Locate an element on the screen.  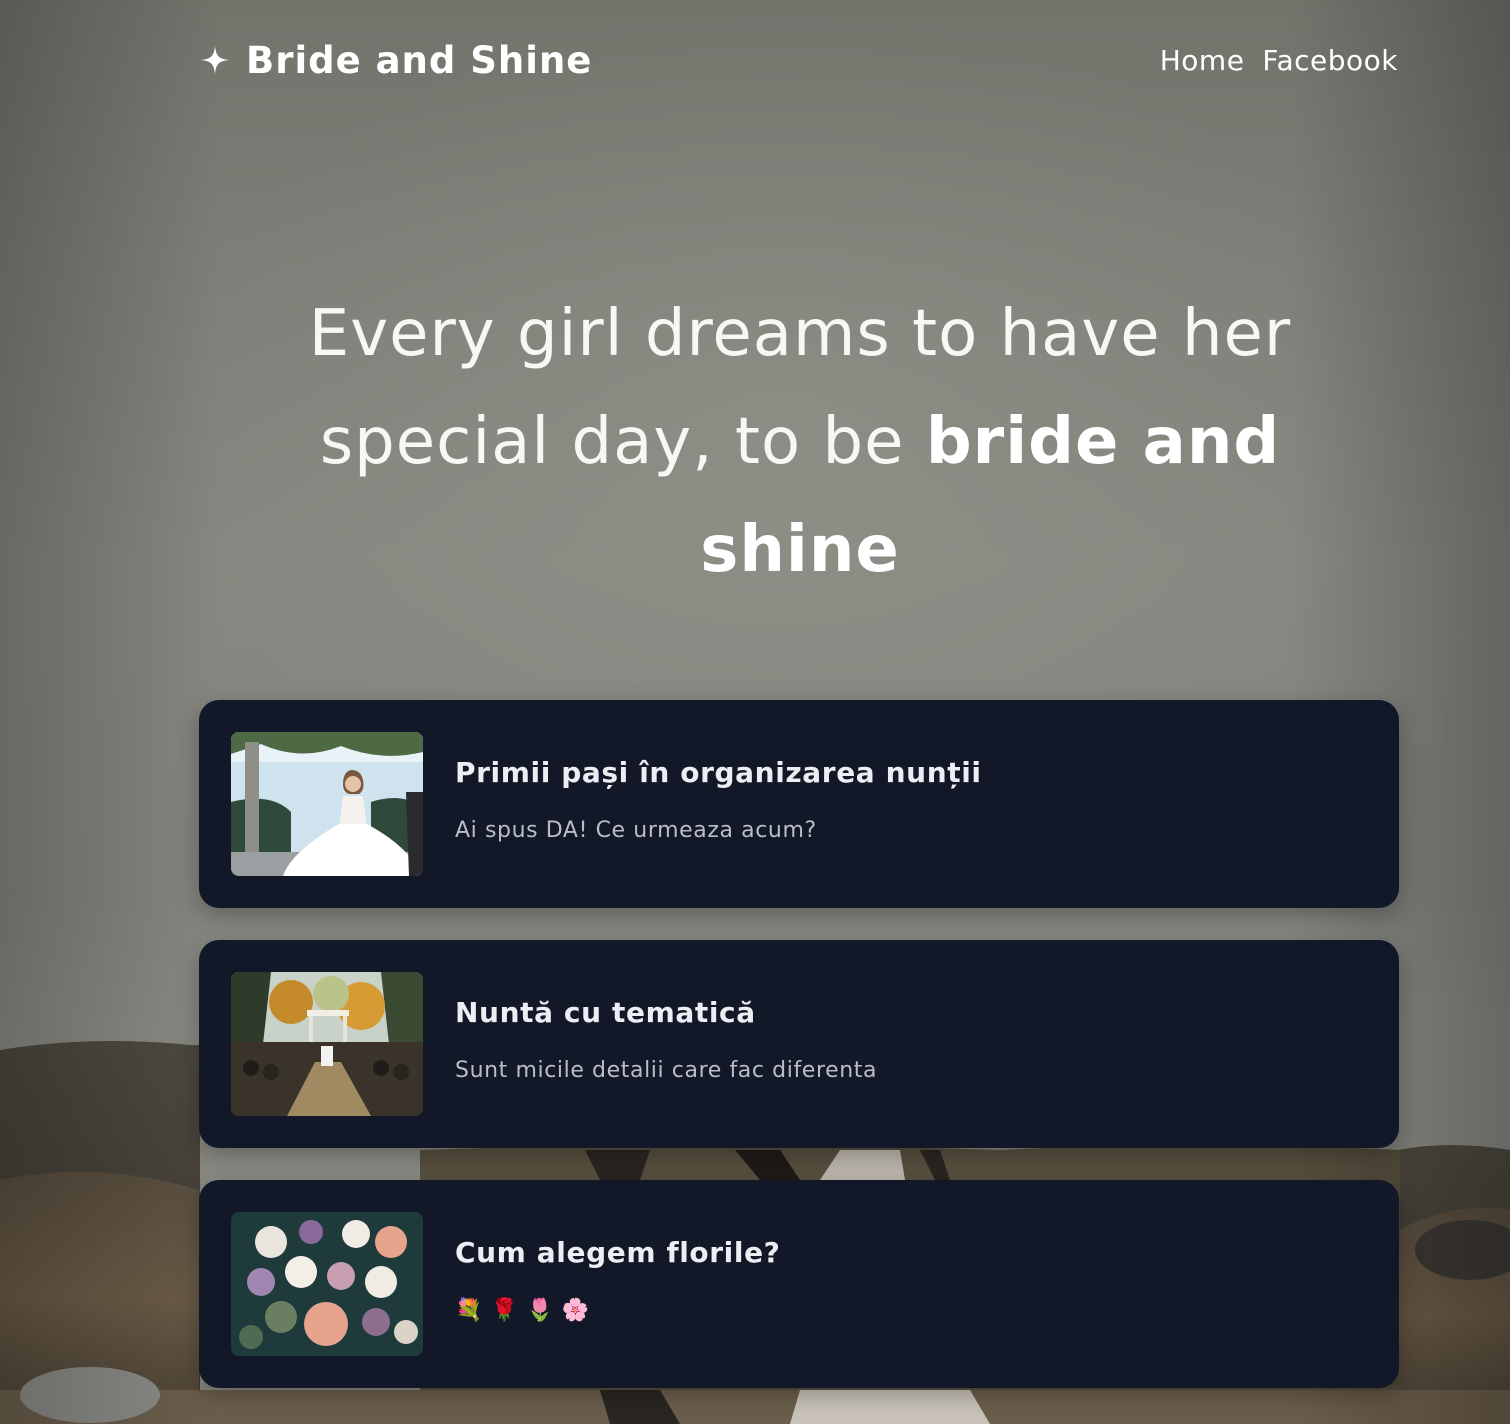
post-thumbnail-bouquet is located at coordinates (327, 1284).